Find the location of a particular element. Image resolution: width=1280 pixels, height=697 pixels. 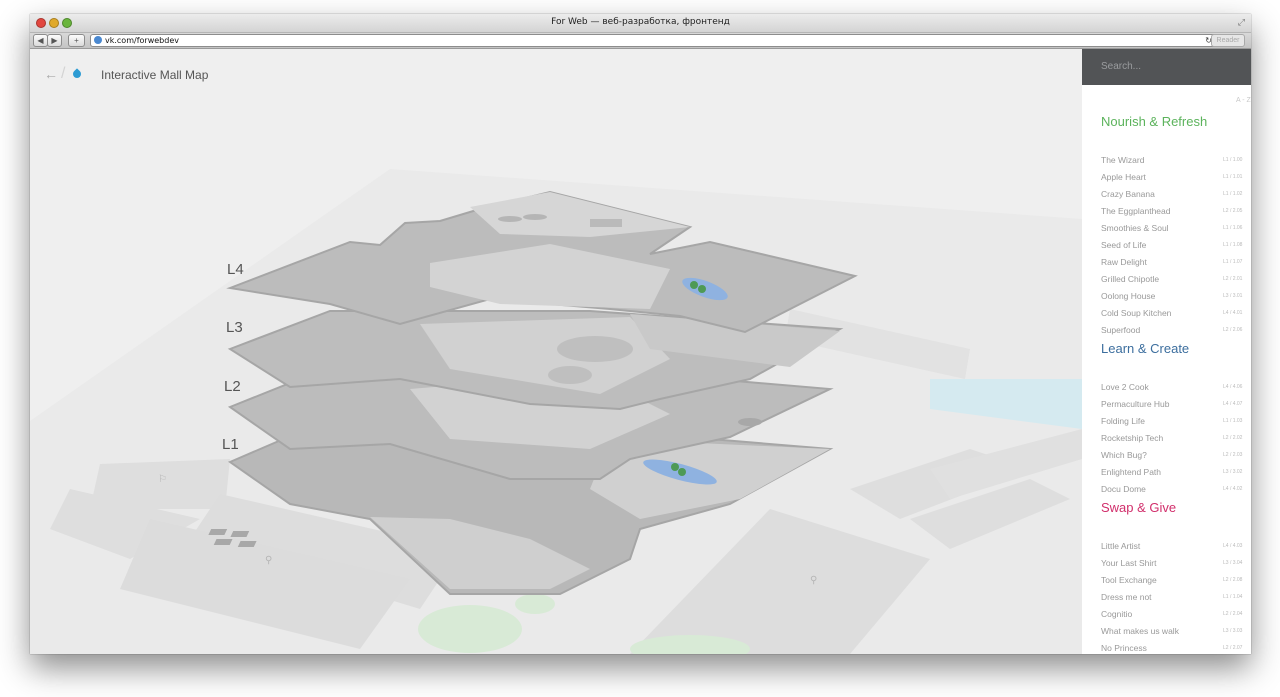

store-name: Enlightend Path is located at coordinates (1131, 472).